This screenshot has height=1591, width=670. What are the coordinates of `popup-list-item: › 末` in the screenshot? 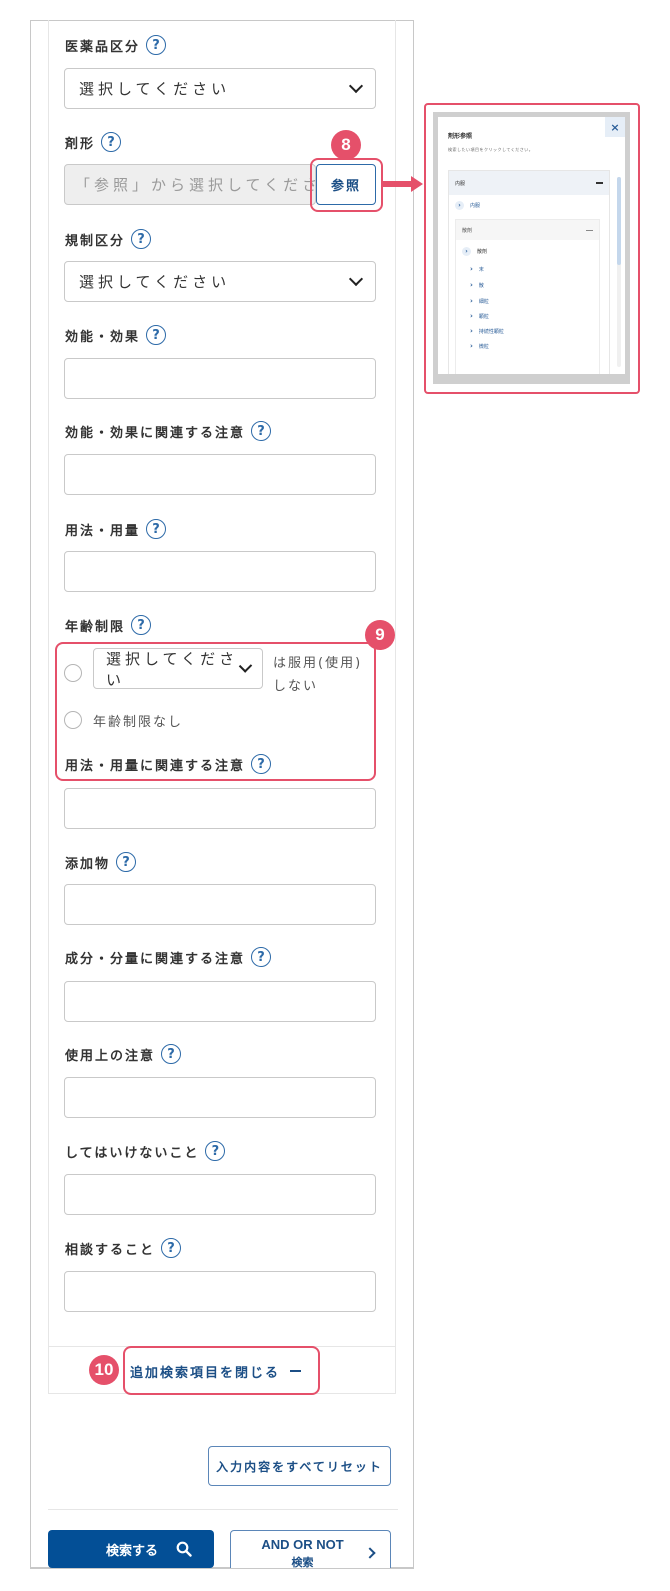 It's located at (477, 269).